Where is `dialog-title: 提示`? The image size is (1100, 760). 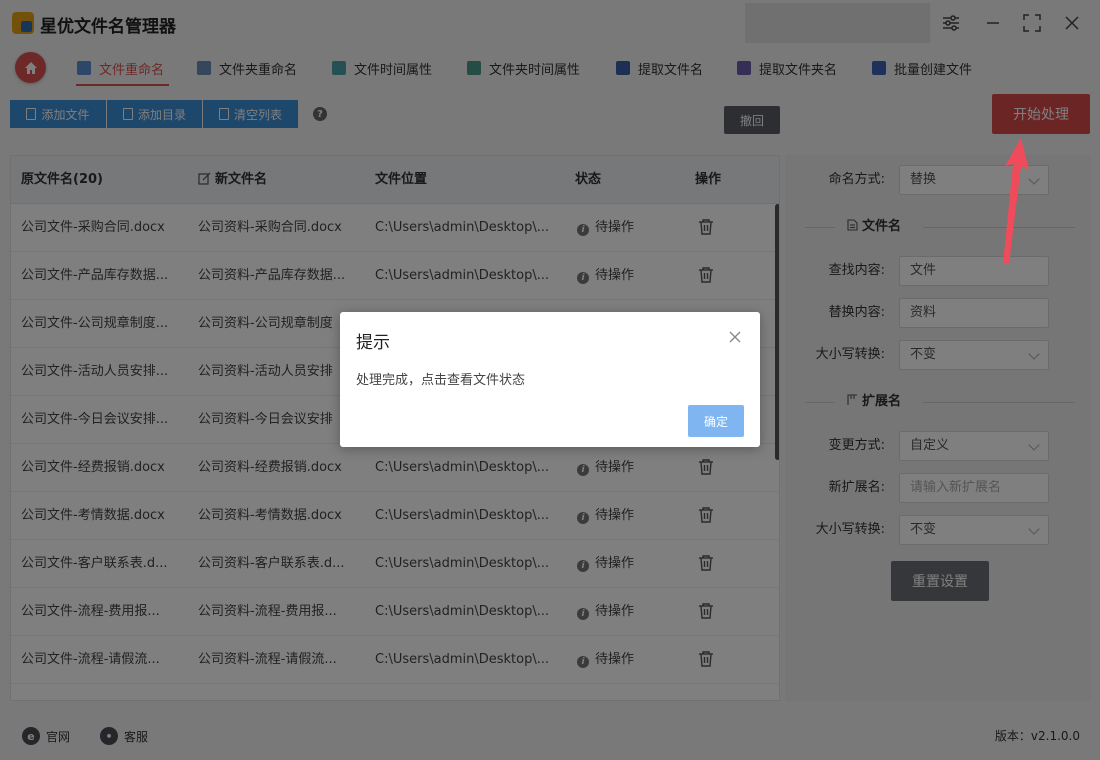
dialog-title: 提示 is located at coordinates (373, 343).